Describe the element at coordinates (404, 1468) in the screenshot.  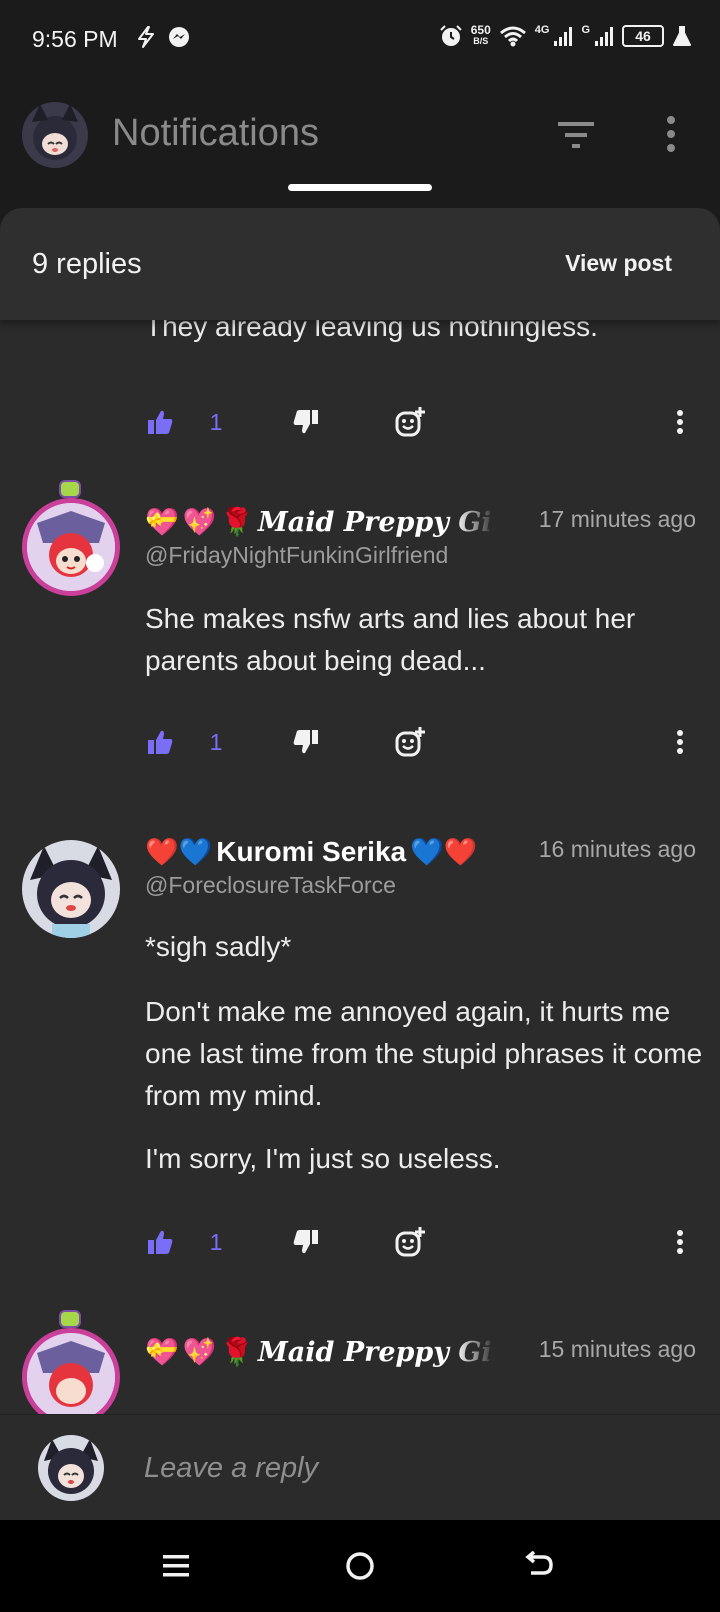
I see `reply-input` at that location.